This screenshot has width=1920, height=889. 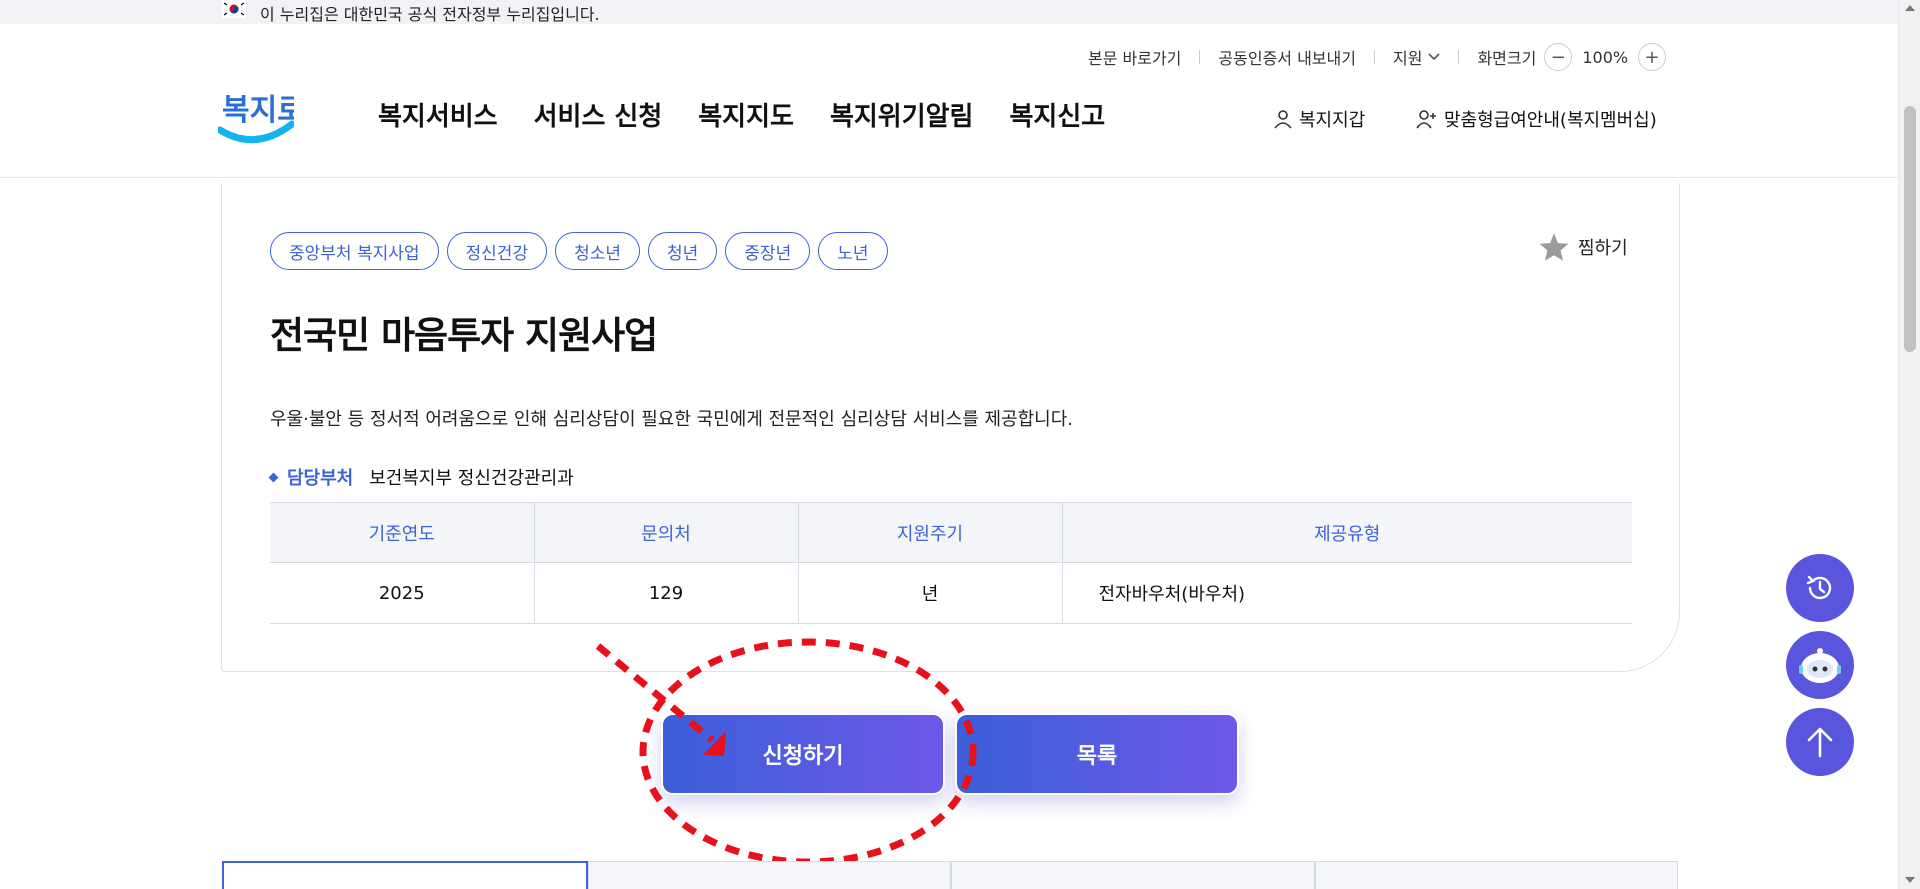 I want to click on nav-item-crisis-alert: 복지위기알림, so click(x=902, y=114).